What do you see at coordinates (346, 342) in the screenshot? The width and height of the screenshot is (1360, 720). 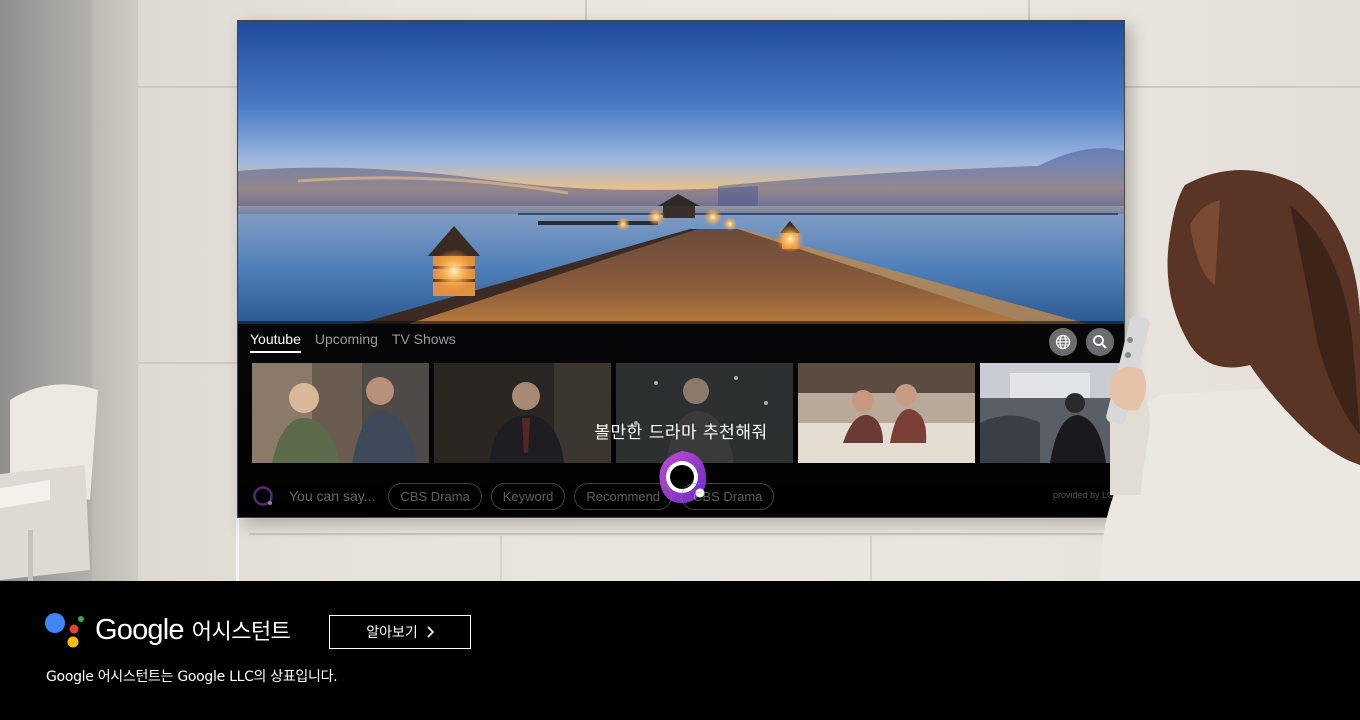 I see `tab-upcoming: Upcoming` at bounding box center [346, 342].